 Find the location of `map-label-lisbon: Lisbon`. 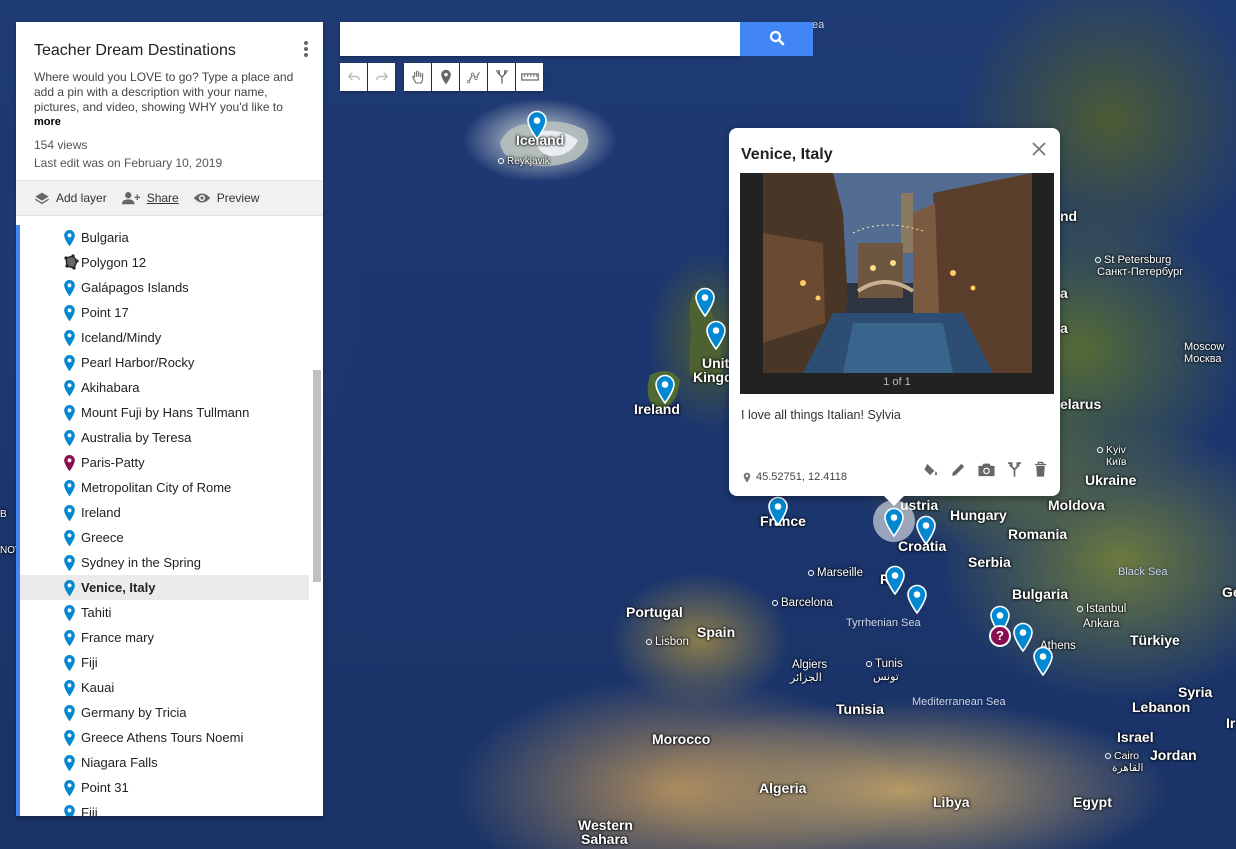

map-label-lisbon: Lisbon is located at coordinates (667, 642).